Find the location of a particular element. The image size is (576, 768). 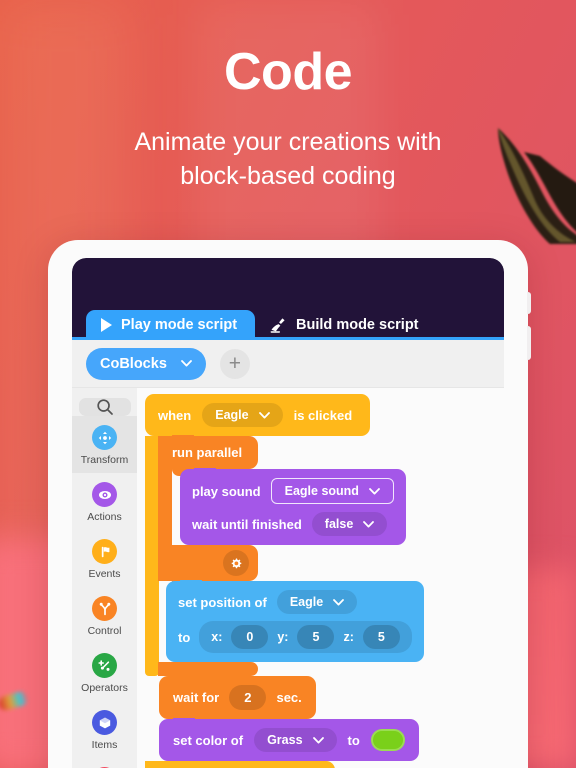

sidebar-item-control: Control is located at coordinates (104, 615).